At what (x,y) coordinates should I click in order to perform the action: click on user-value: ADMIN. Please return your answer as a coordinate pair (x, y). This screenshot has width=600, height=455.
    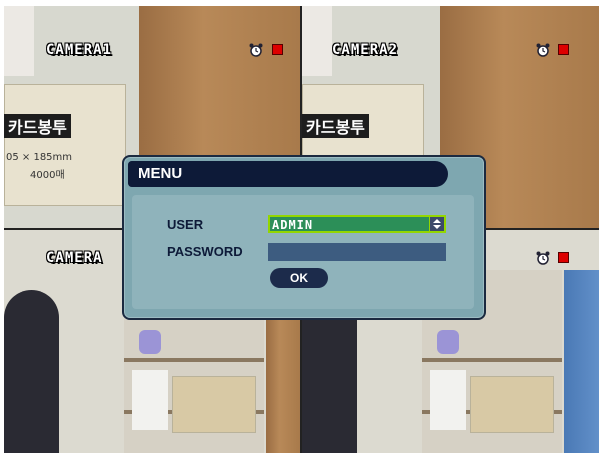
    Looking at the image, I should click on (293, 225).